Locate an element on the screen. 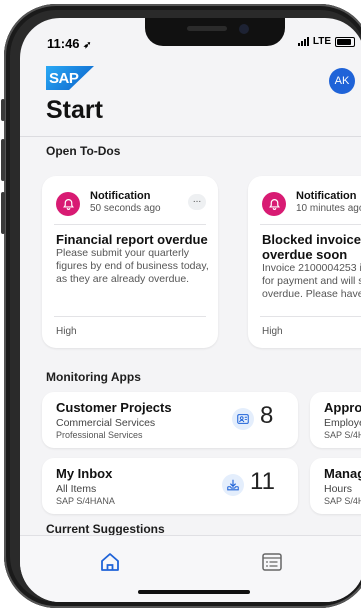 This screenshot has width=361, height=612. status-indicators: LTE is located at coordinates (326, 41).